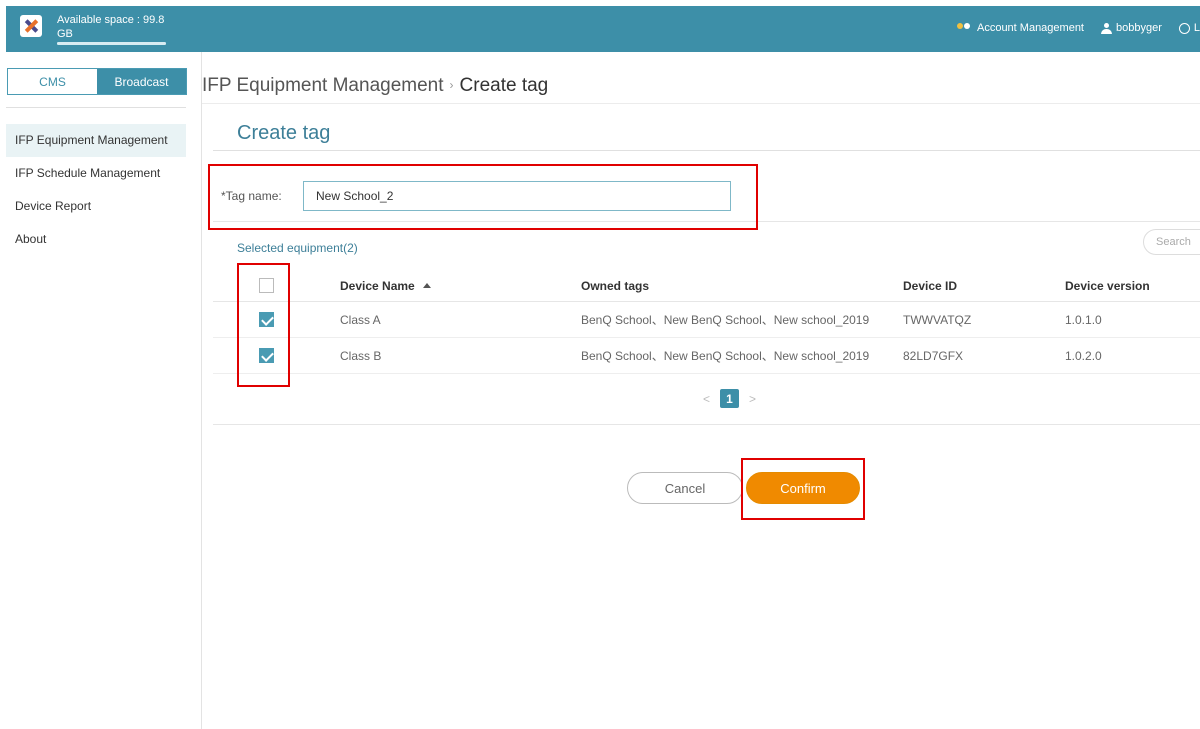 This screenshot has height=729, width=1200. What do you see at coordinates (96, 206) in the screenshot?
I see `sidebar-item-device-report: Device Report` at bounding box center [96, 206].